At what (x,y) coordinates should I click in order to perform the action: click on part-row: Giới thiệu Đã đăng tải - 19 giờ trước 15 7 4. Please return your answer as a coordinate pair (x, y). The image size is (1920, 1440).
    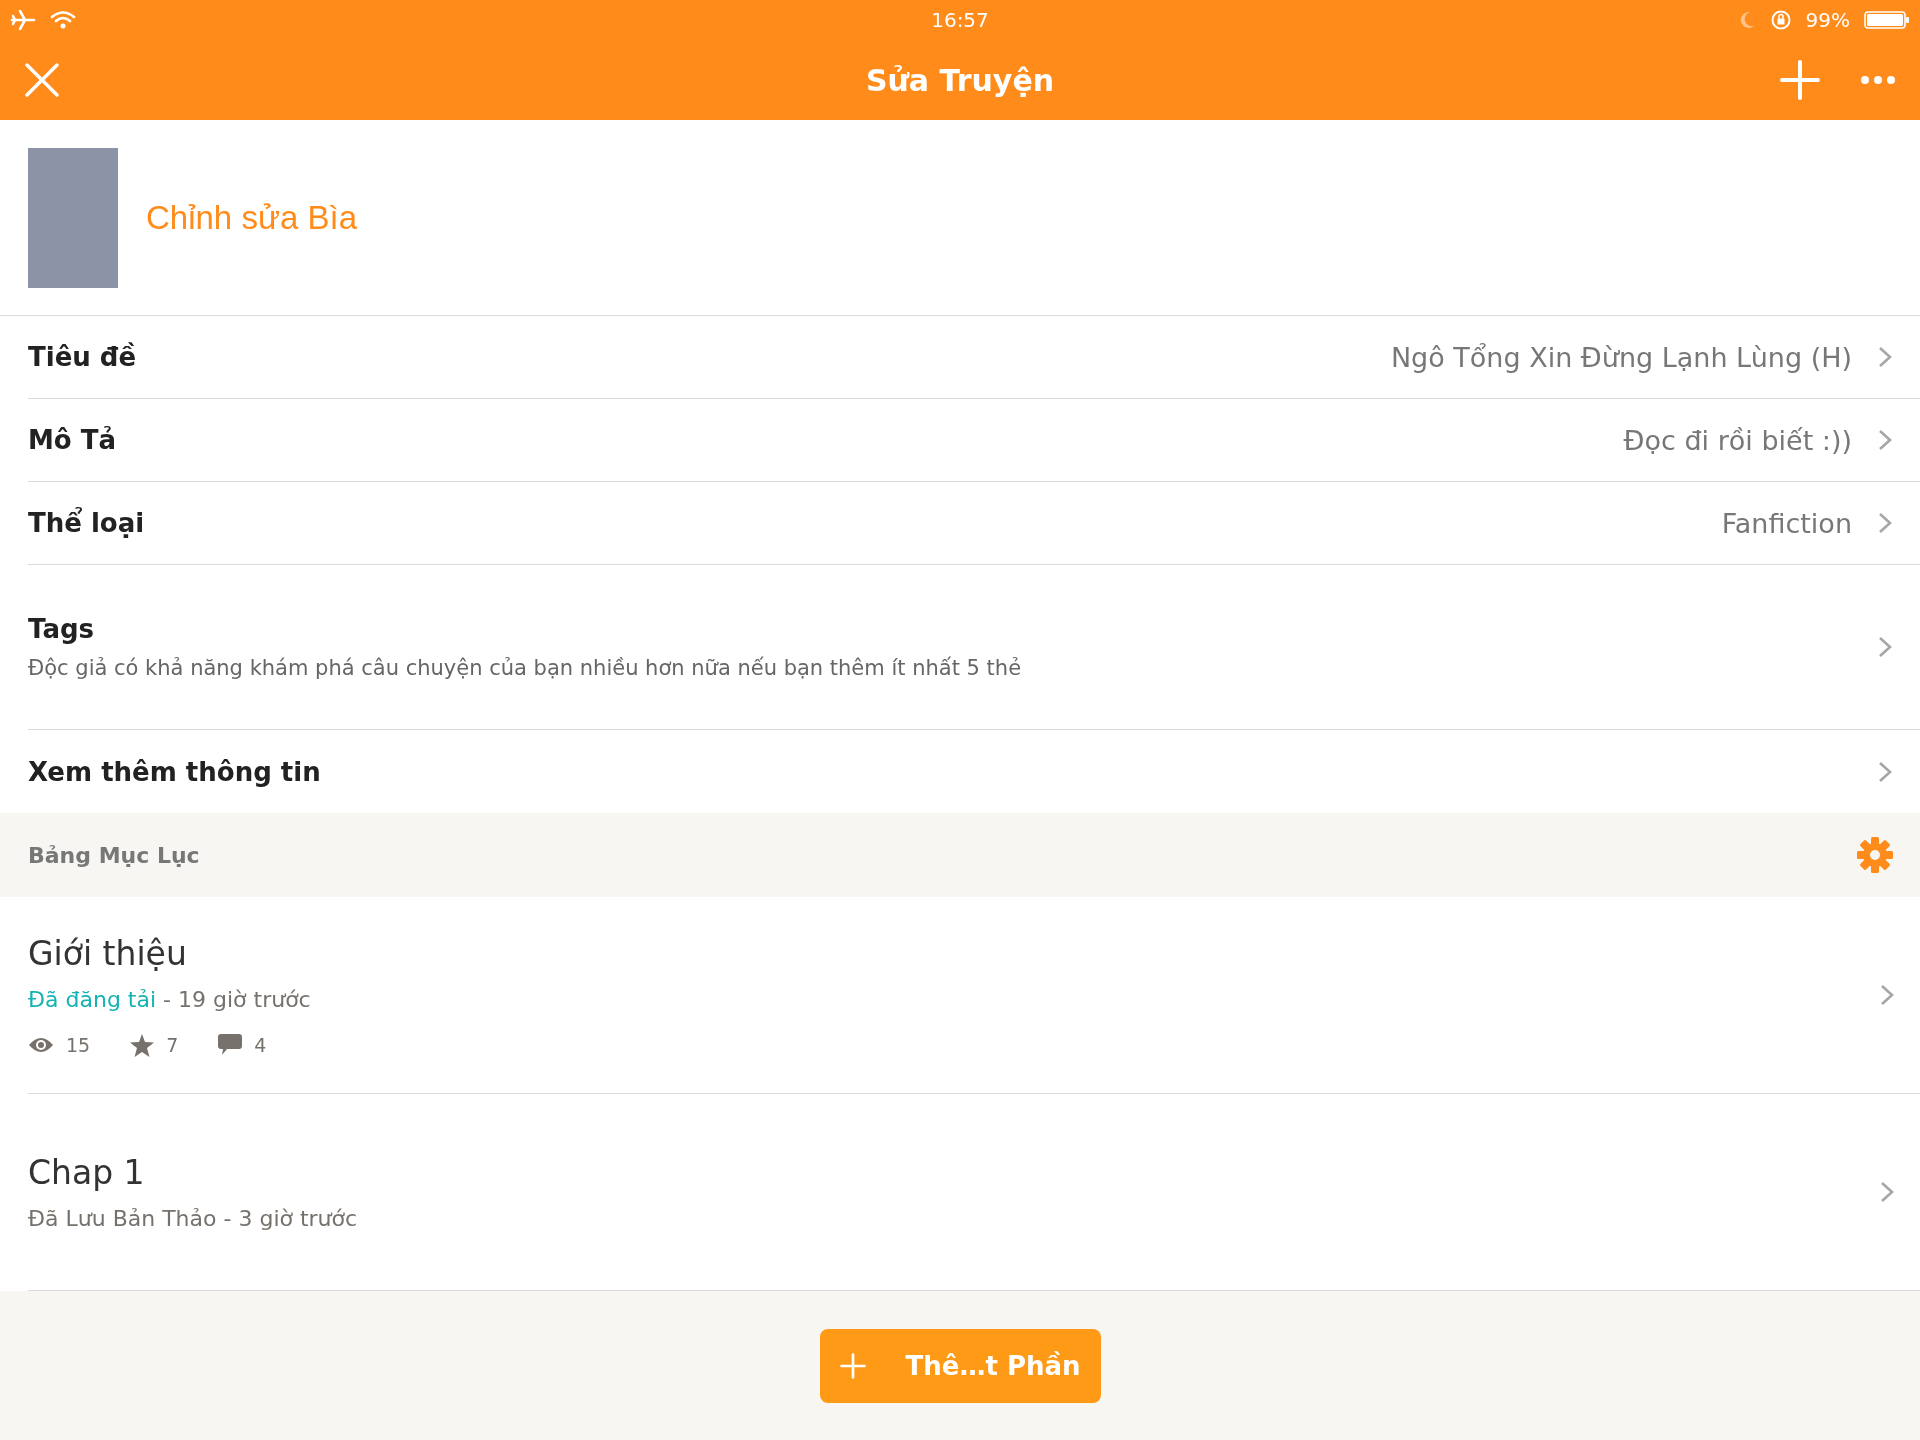
    Looking at the image, I should click on (974, 995).